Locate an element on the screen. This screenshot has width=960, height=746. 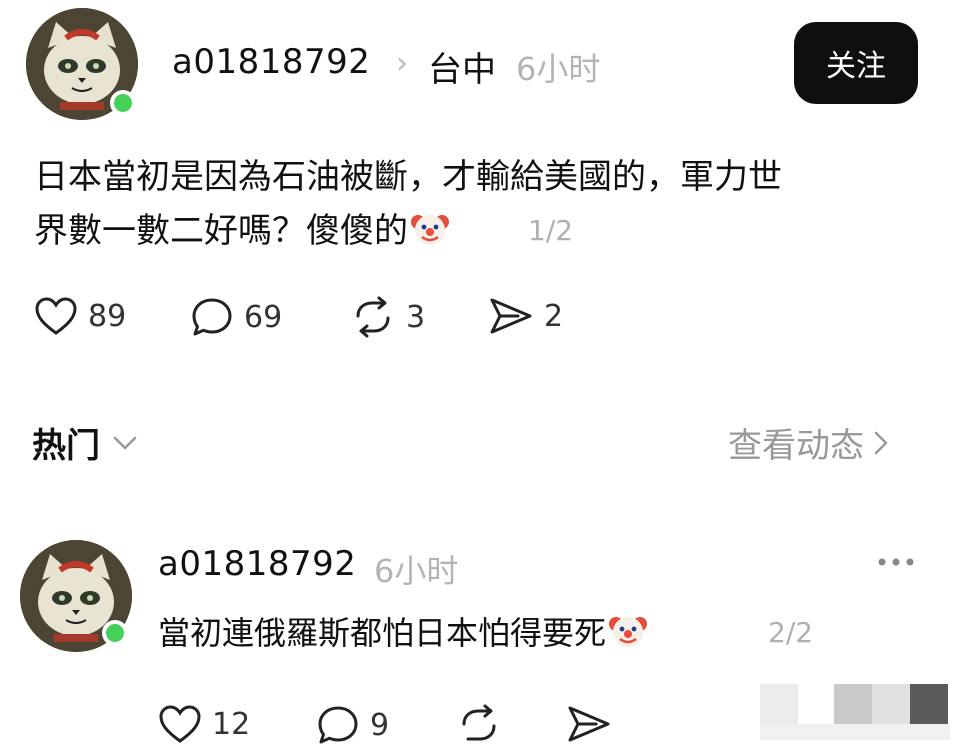
comment-username: a01818792 is located at coordinates (257, 564).